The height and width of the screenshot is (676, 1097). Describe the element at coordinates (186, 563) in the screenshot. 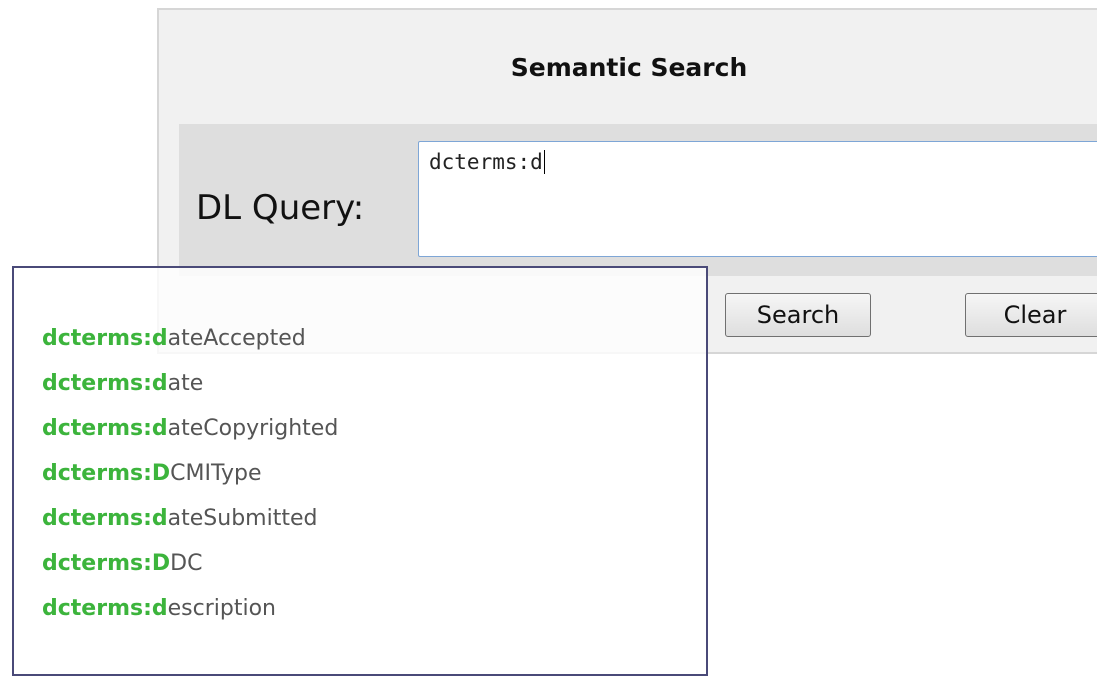

I see `suggestion-rest: DC` at that location.